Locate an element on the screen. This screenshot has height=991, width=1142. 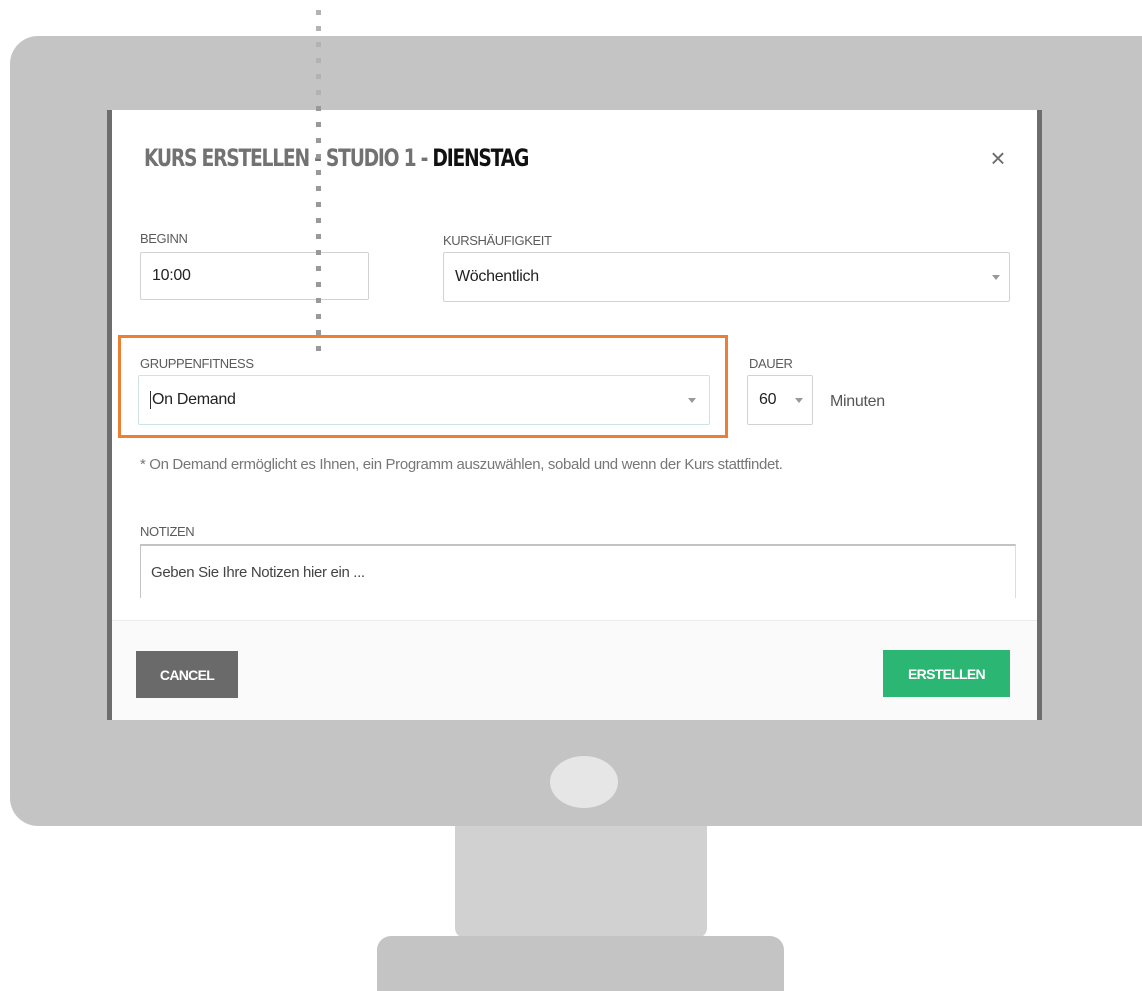
frequency-select: Wöchentlich is located at coordinates (726, 277).